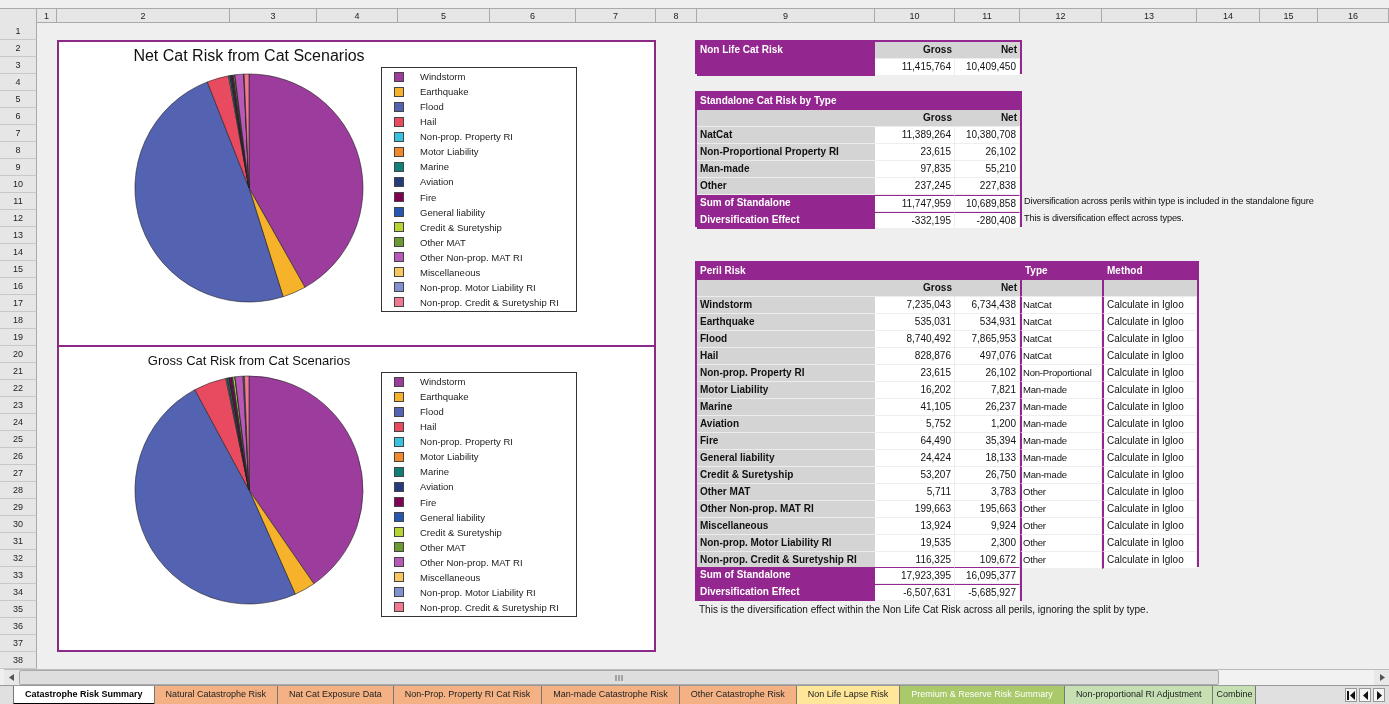 Image resolution: width=1389 pixels, height=704 pixels. What do you see at coordinates (18, 150) in the screenshot?
I see `row-header: 8` at bounding box center [18, 150].